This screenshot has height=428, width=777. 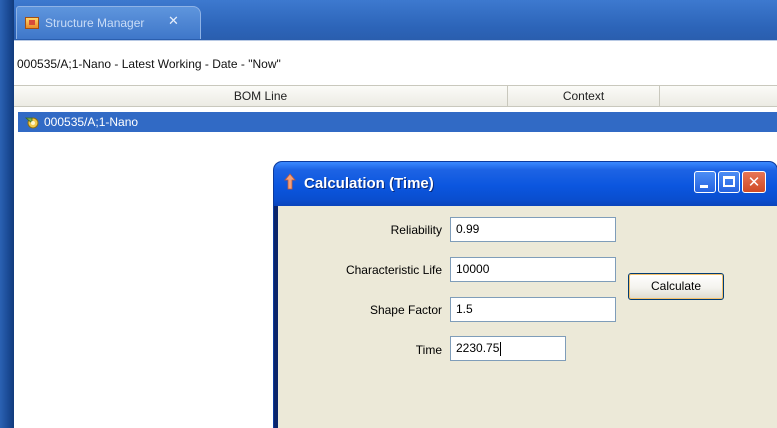 What do you see at coordinates (718, 96) in the screenshot?
I see `column-header-empty` at bounding box center [718, 96].